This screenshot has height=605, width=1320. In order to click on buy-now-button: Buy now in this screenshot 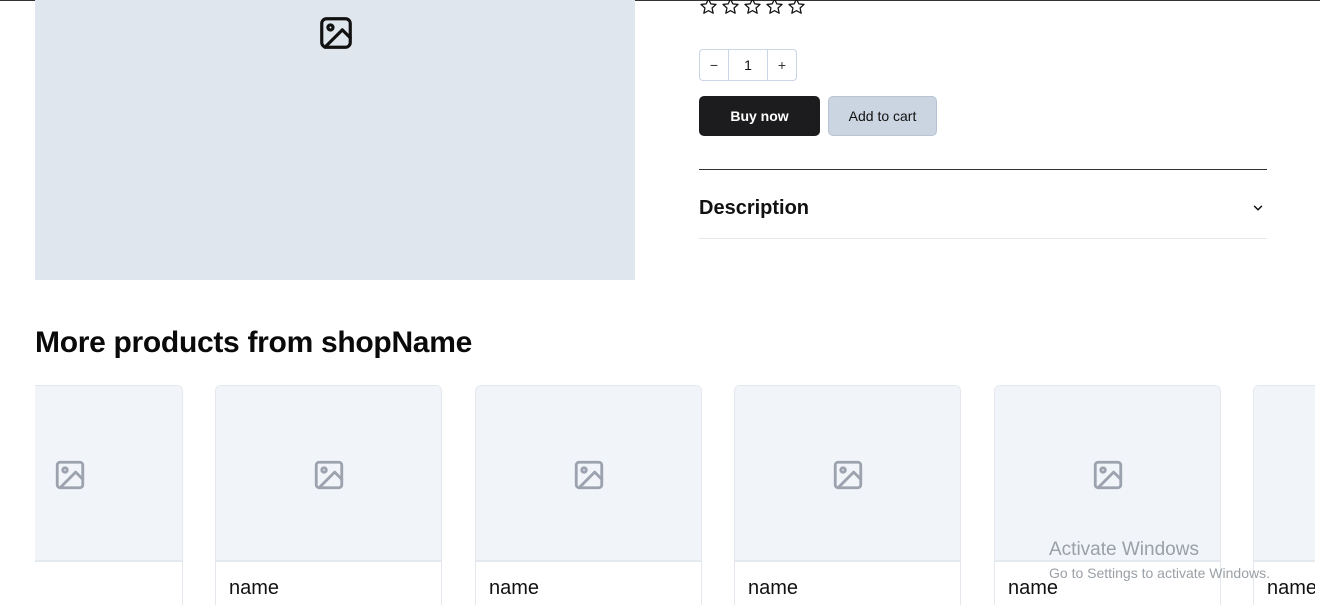, I will do `click(759, 116)`.